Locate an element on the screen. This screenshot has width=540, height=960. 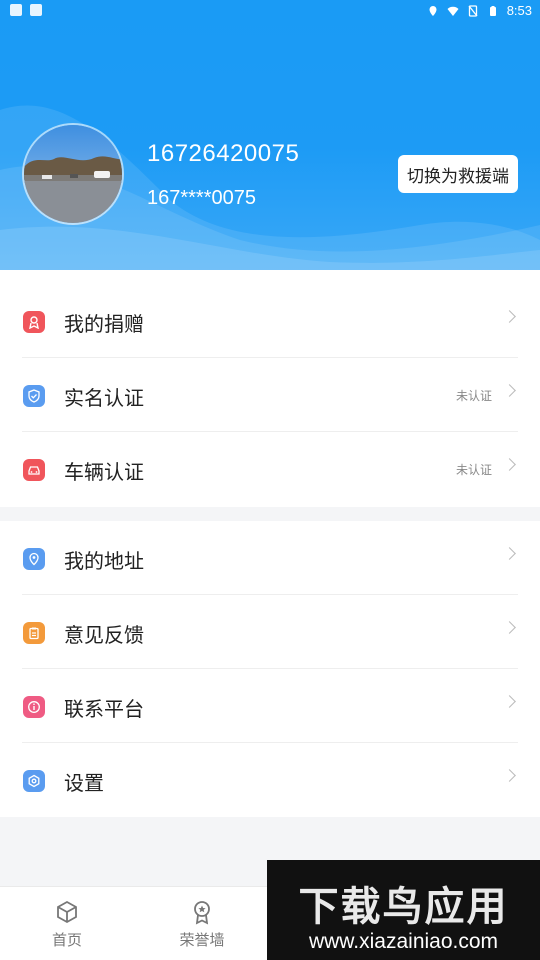
menu-item-my-donations: 我的捐赠 is located at coordinates (270, 321).